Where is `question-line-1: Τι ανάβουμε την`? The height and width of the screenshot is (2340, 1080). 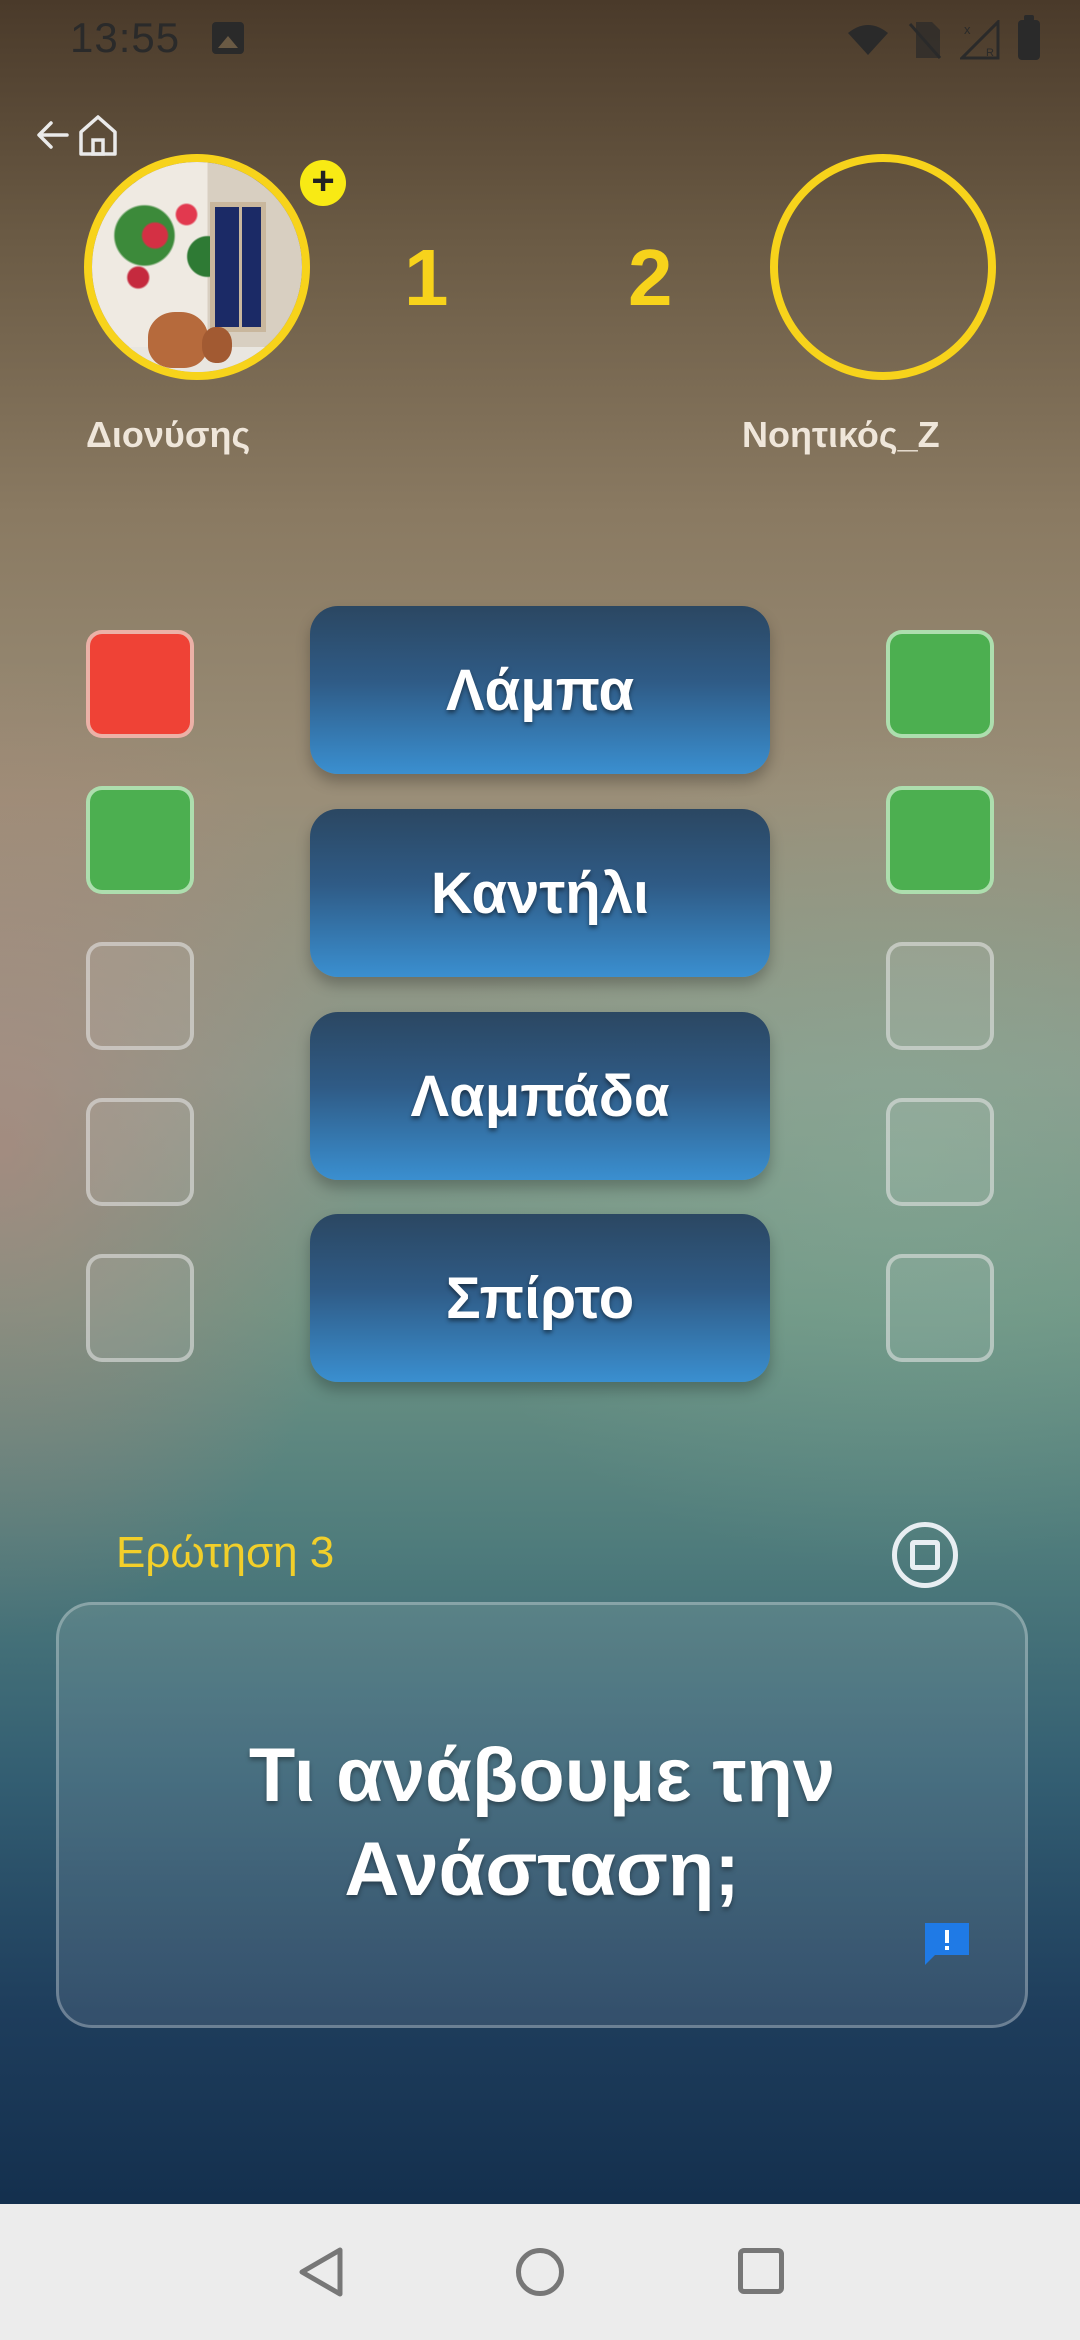
question-line-1: Τι ανάβουμε την is located at coordinates (542, 1775).